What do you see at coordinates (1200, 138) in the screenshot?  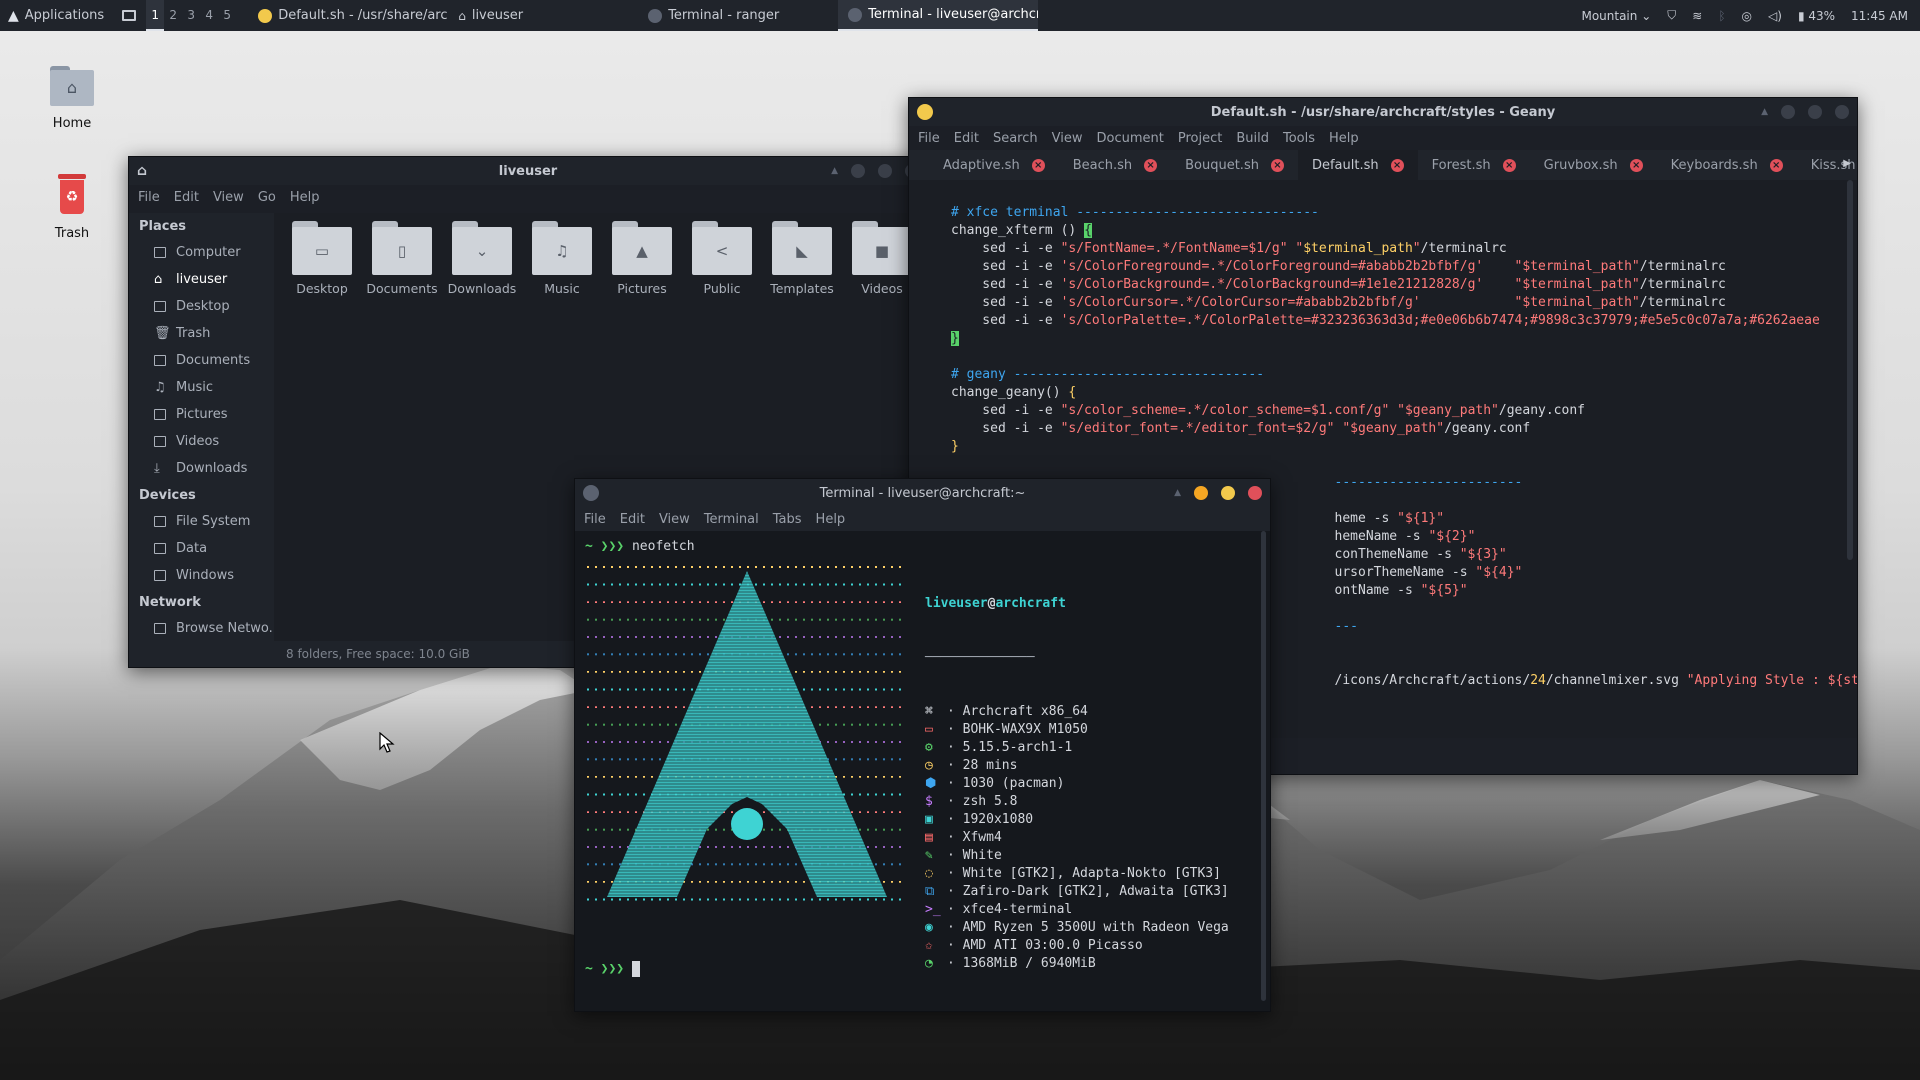 I see `menu-project: Project` at bounding box center [1200, 138].